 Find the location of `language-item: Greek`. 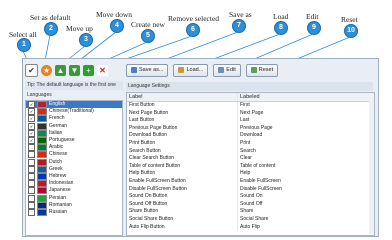

language-item: Greek is located at coordinates (74, 169).